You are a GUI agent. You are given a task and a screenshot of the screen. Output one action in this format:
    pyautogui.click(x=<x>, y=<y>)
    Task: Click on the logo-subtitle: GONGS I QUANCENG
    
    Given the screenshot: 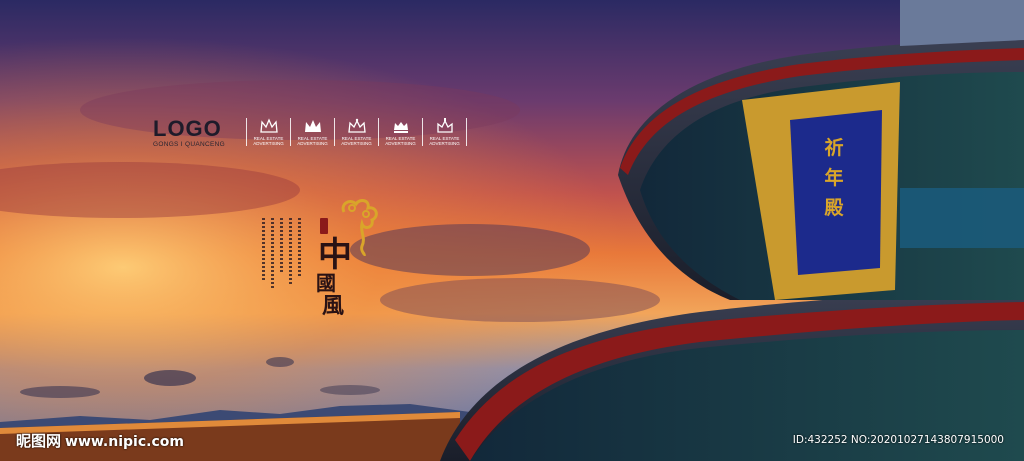 What is the action you would take?
    pyautogui.click(x=189, y=144)
    